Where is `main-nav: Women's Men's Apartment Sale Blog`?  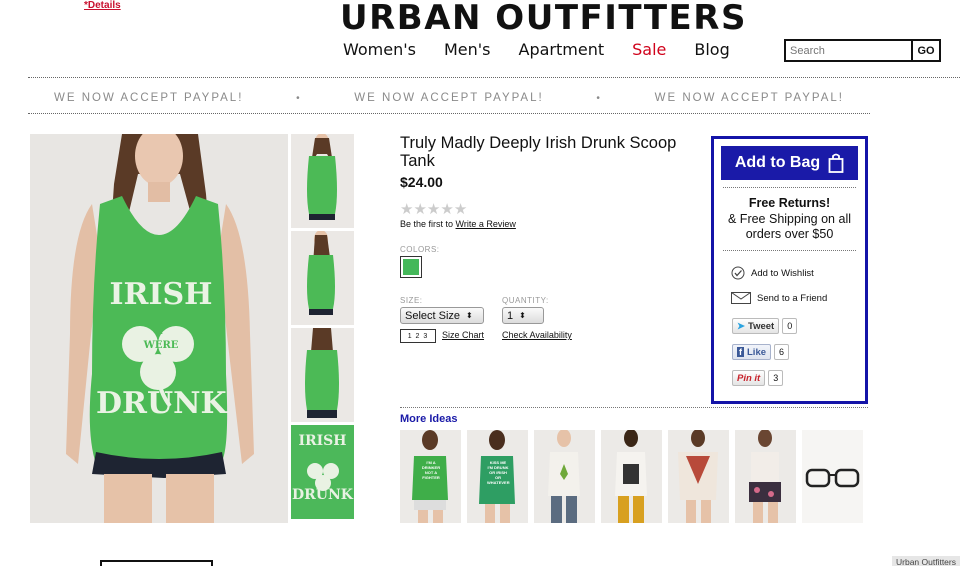 main-nav: Women's Men's Apartment Sale Blog is located at coordinates (536, 49).